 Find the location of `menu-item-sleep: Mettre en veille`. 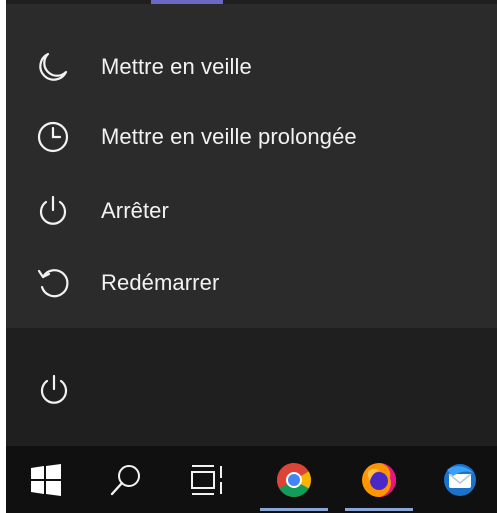

menu-item-sleep: Mettre en veille is located at coordinates (251, 67).